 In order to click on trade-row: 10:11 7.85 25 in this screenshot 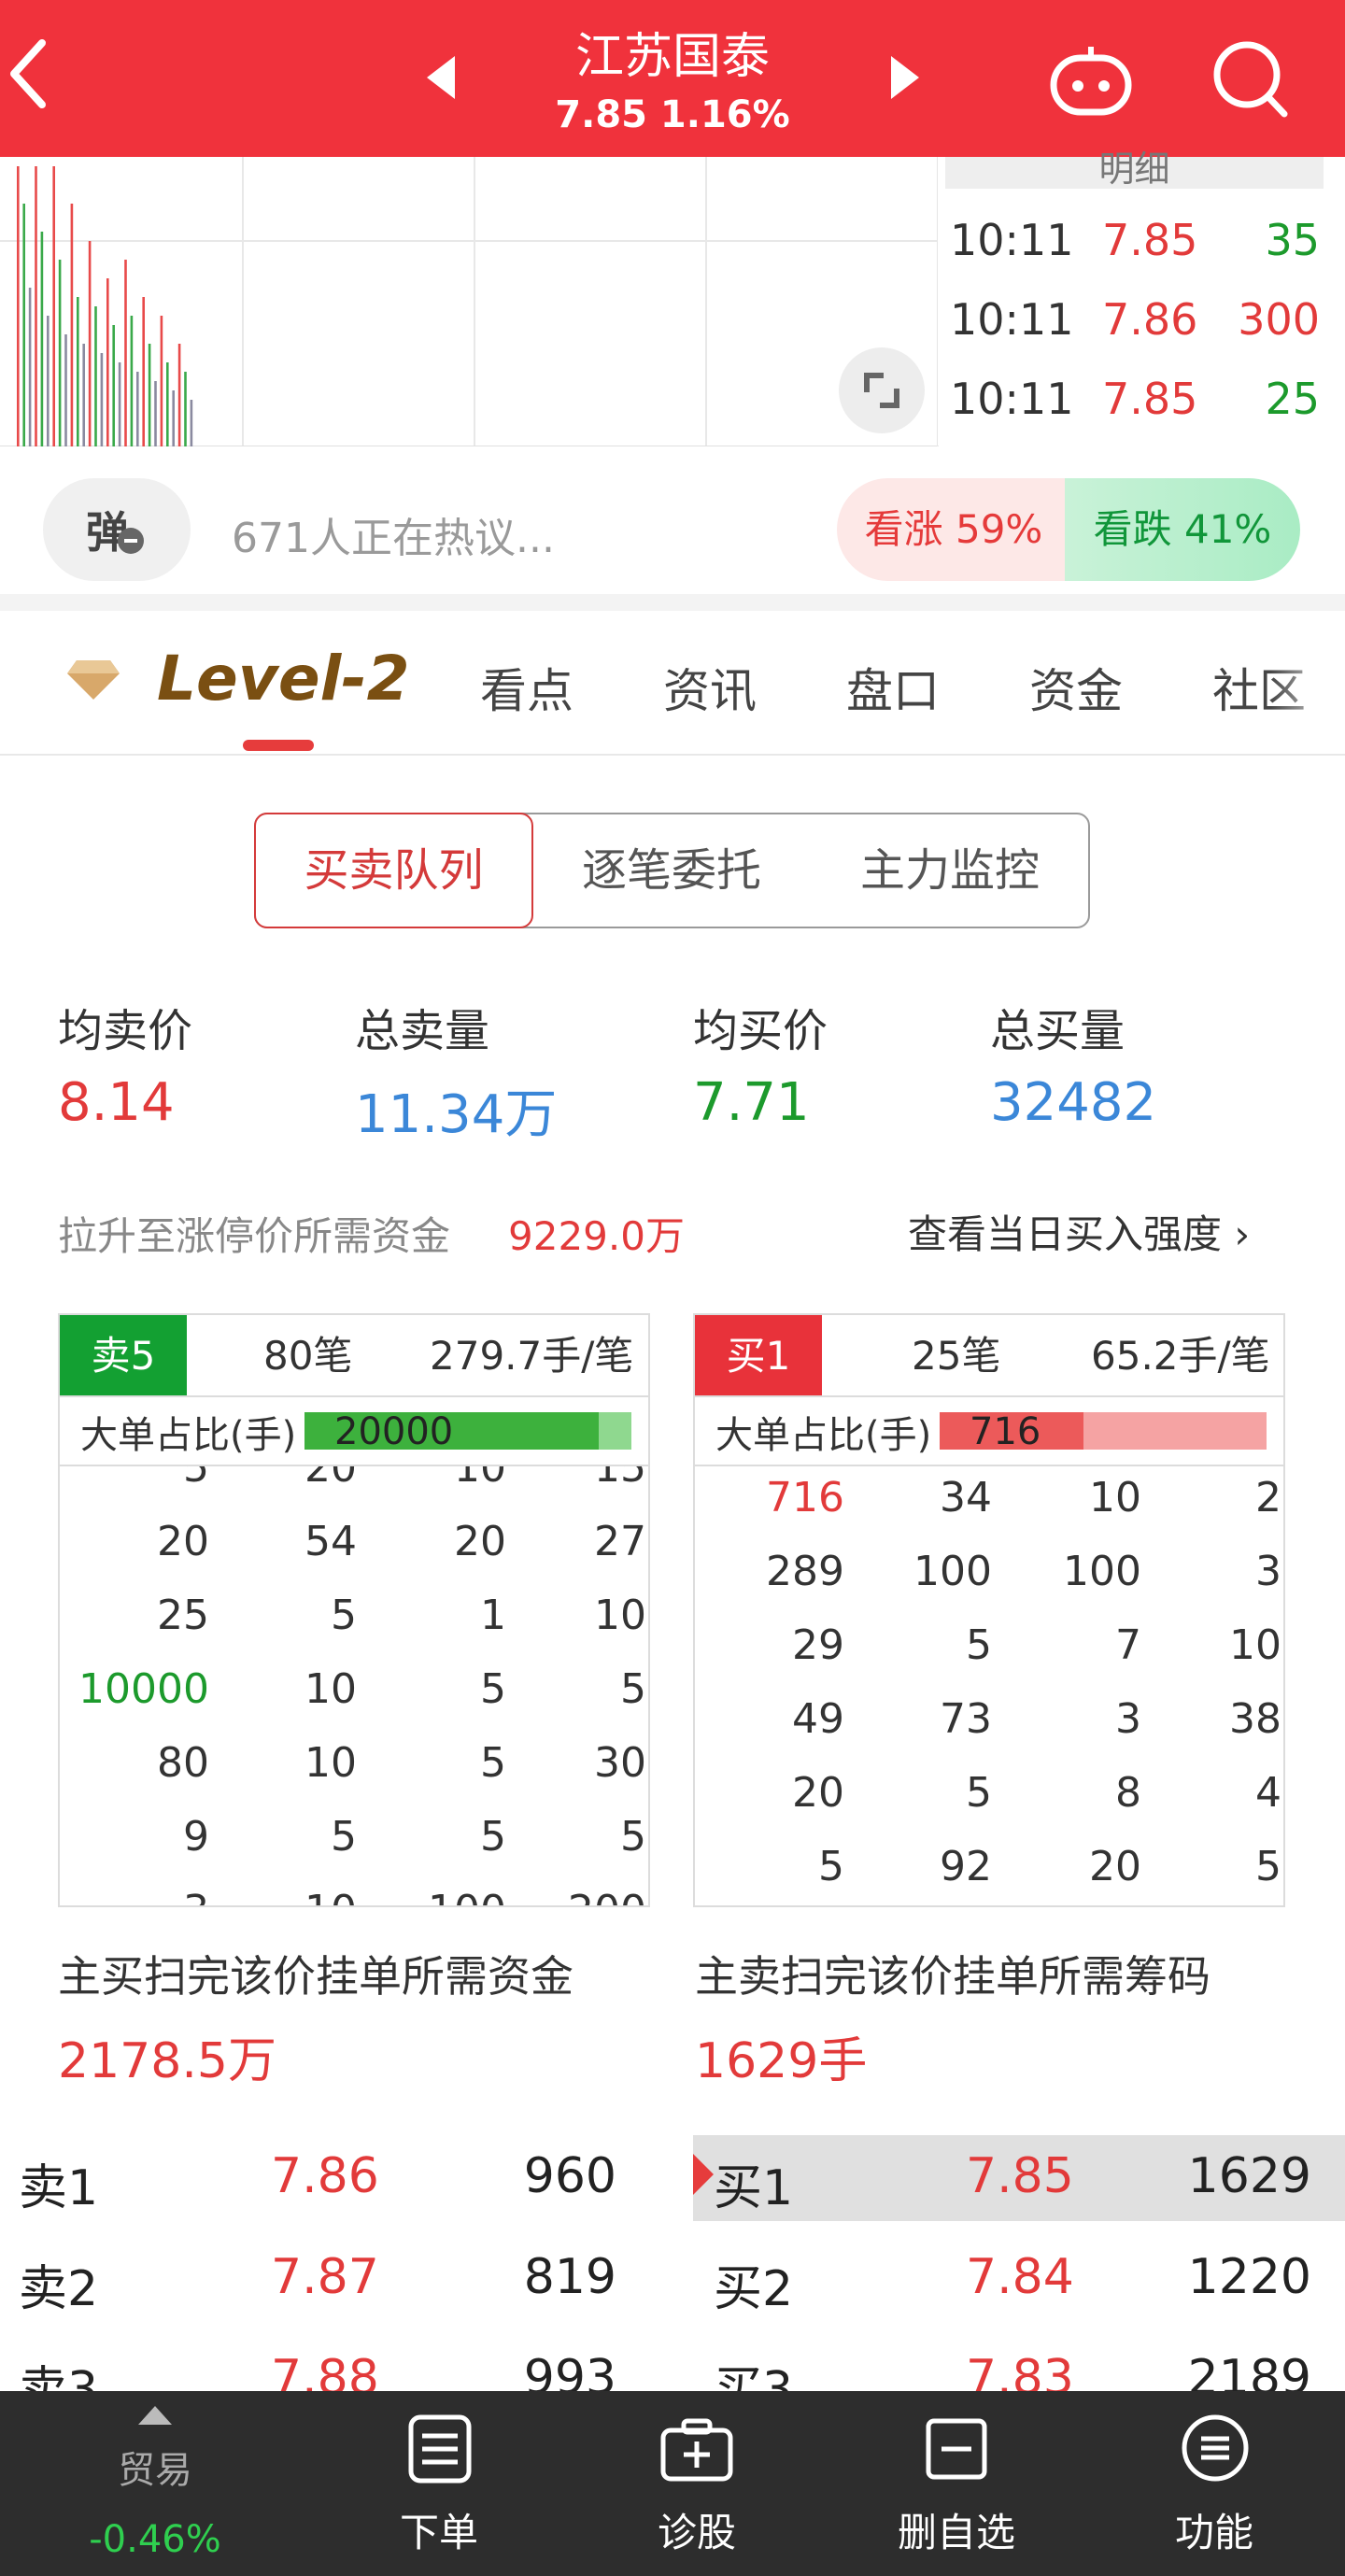, I will do `click(1135, 411)`.